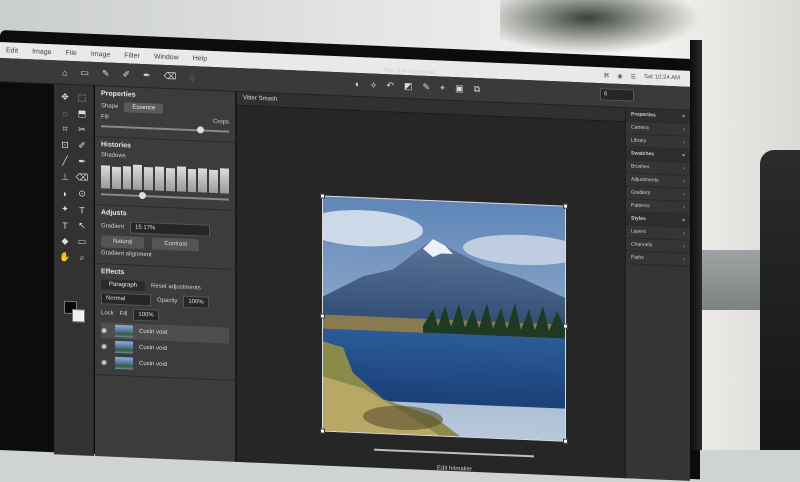 This screenshot has width=800, height=482. I want to click on pen-tool-icon: ✒, so click(82, 162).